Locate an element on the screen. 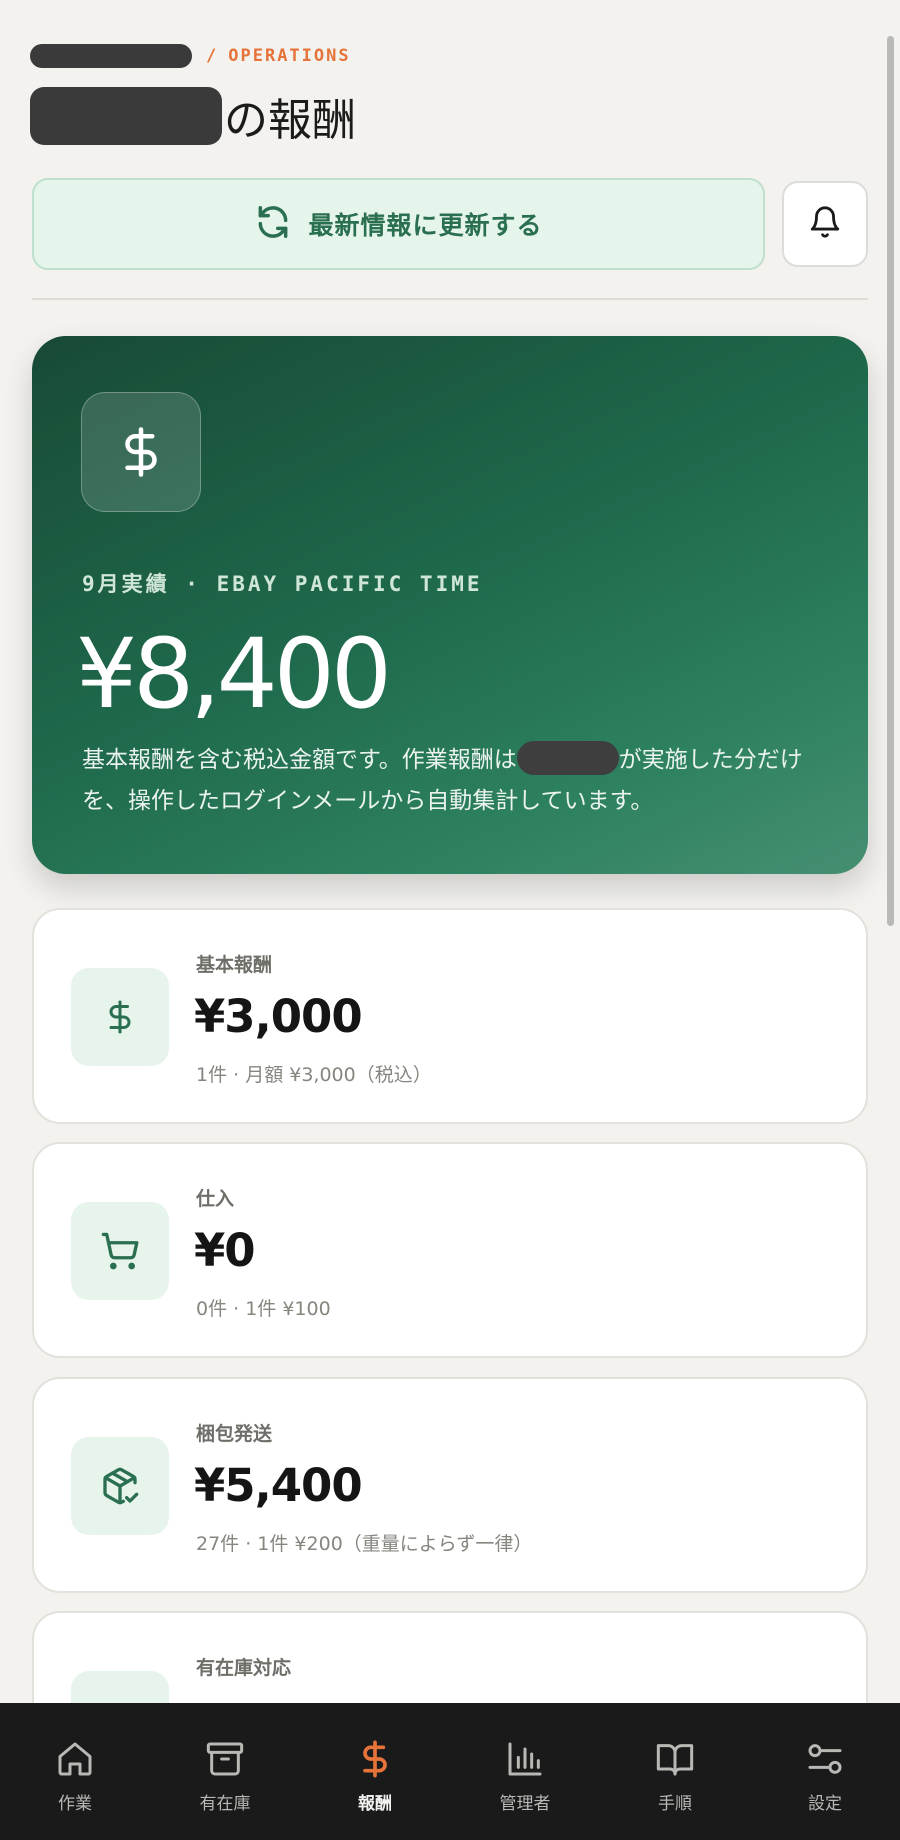 The height and width of the screenshot is (1840, 900). nav-item-procedures: 手順 is located at coordinates (675, 1771).